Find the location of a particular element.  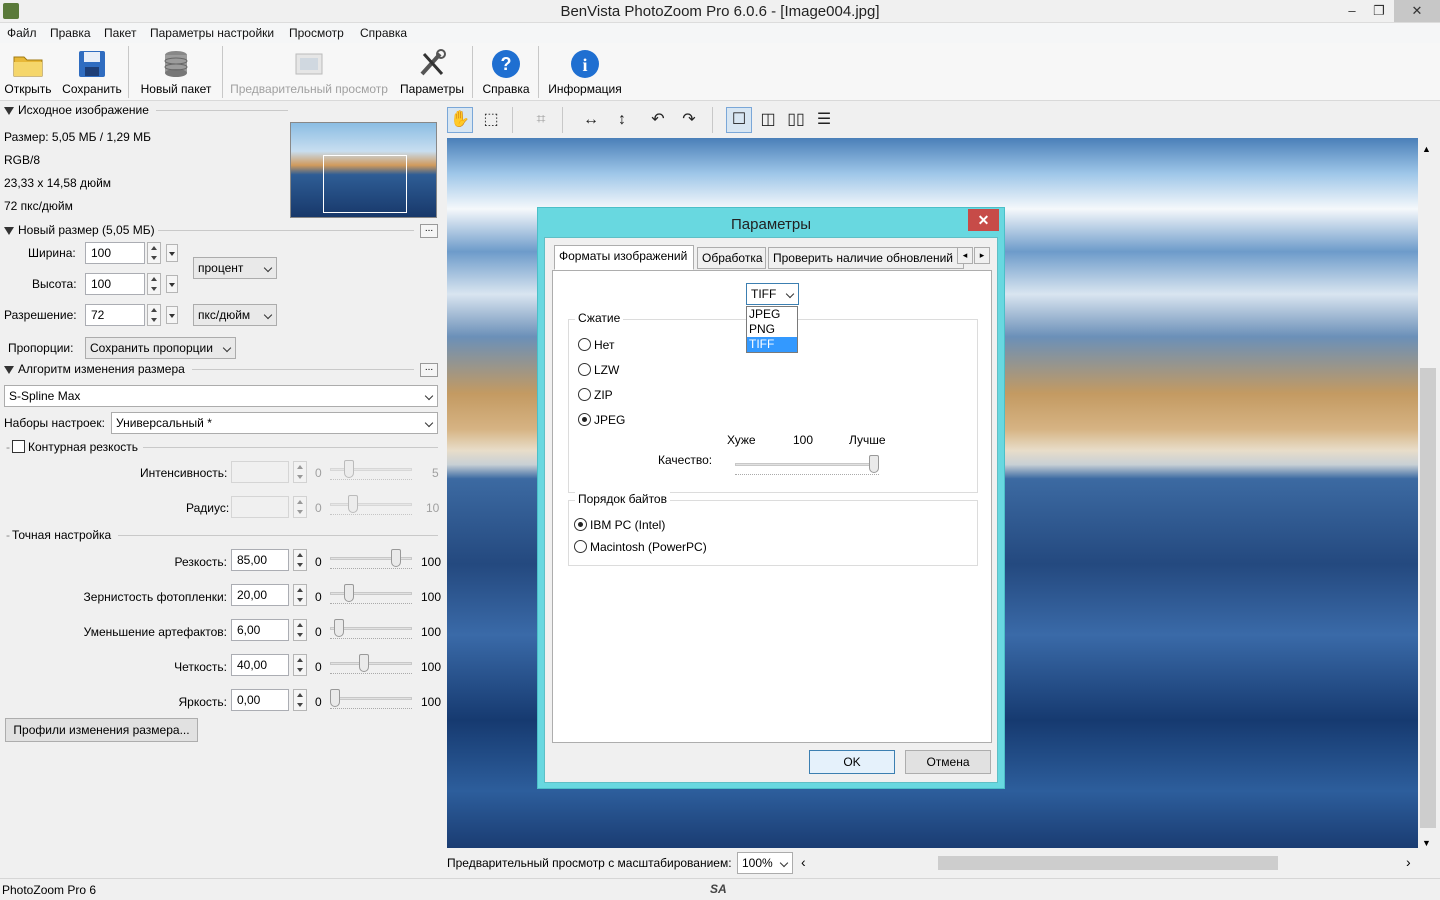

radius-input is located at coordinates (260, 507).